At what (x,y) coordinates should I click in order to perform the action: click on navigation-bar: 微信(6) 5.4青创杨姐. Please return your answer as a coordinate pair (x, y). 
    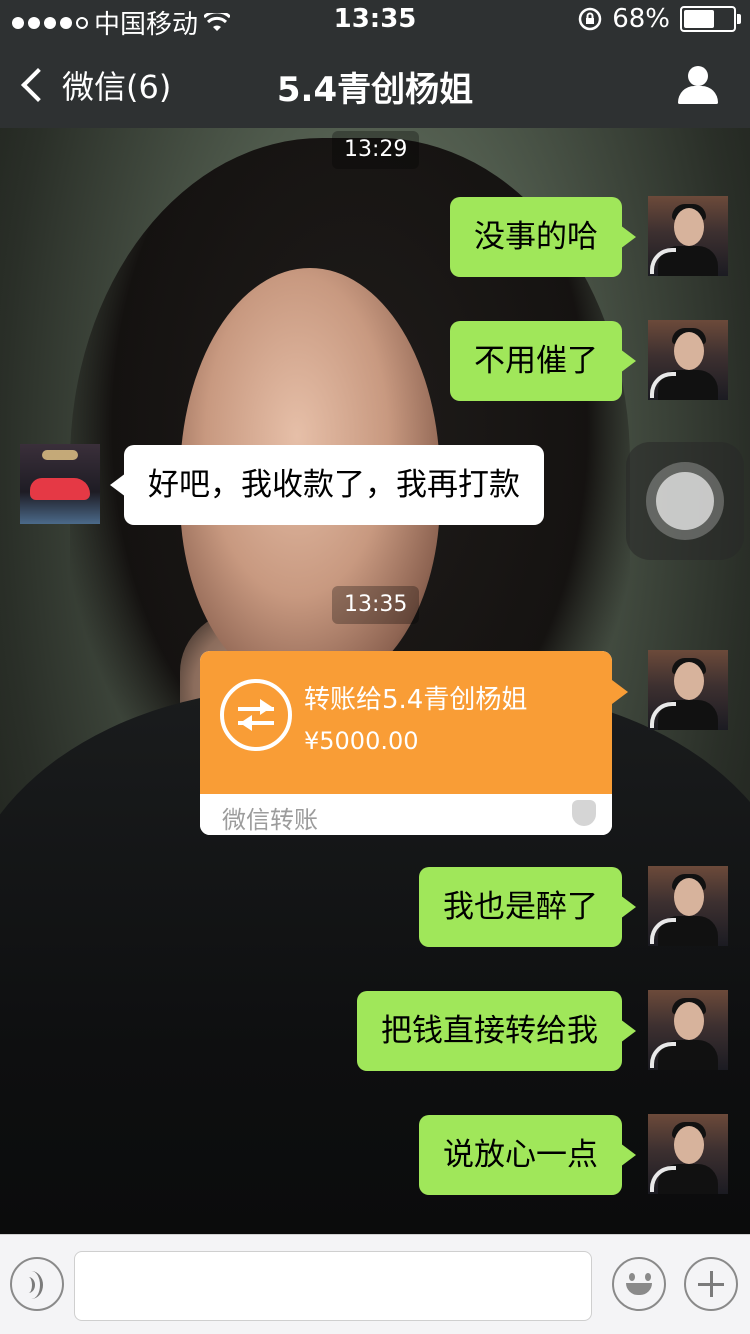
    Looking at the image, I should click on (375, 84).